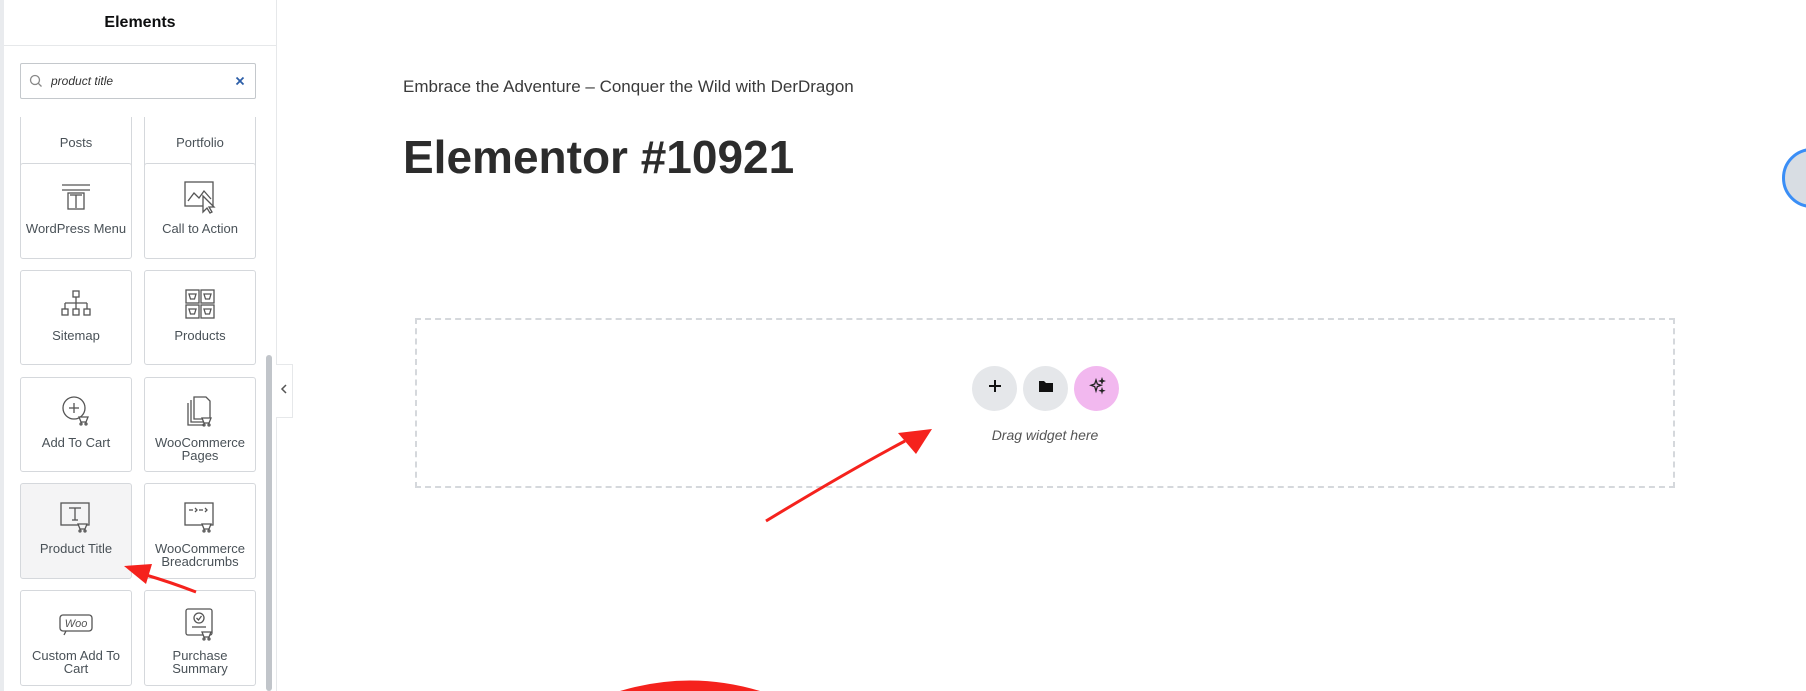  I want to click on widget-label: Call to Action, so click(200, 228).